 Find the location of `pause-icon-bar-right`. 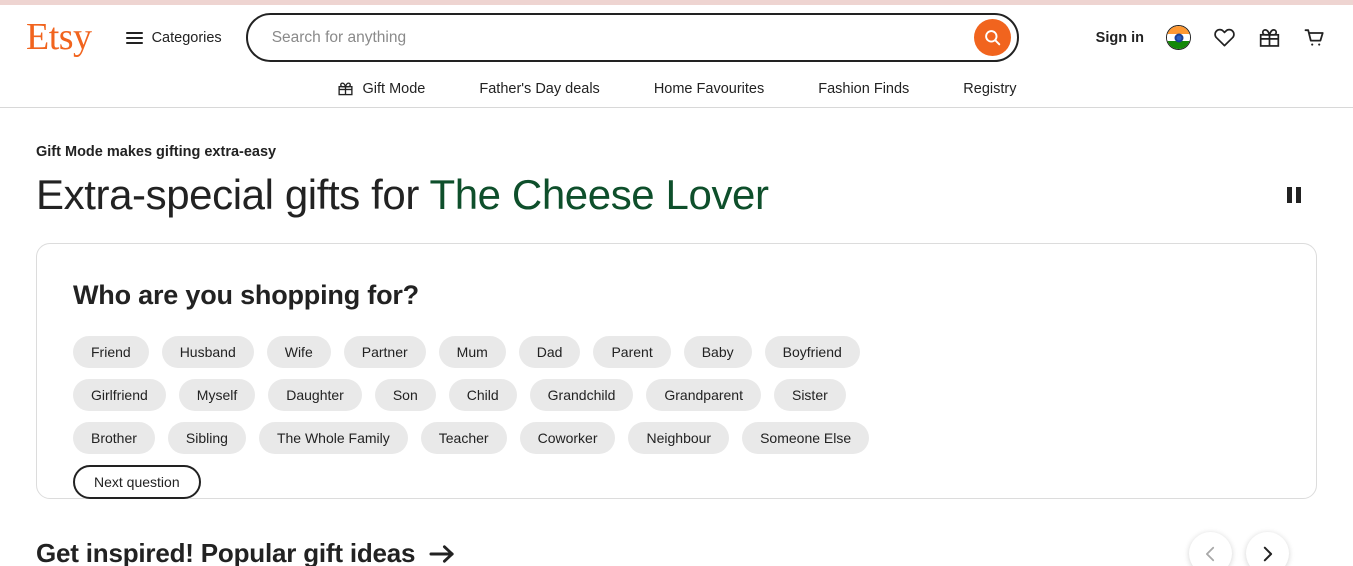

pause-icon-bar-right is located at coordinates (1298, 194).